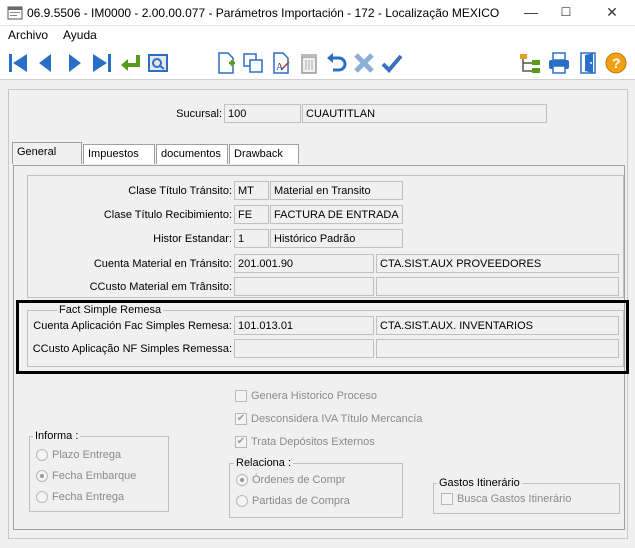 This screenshot has height=548, width=635. Describe the element at coordinates (531, 12) in the screenshot. I see `minimize-button: —` at that location.